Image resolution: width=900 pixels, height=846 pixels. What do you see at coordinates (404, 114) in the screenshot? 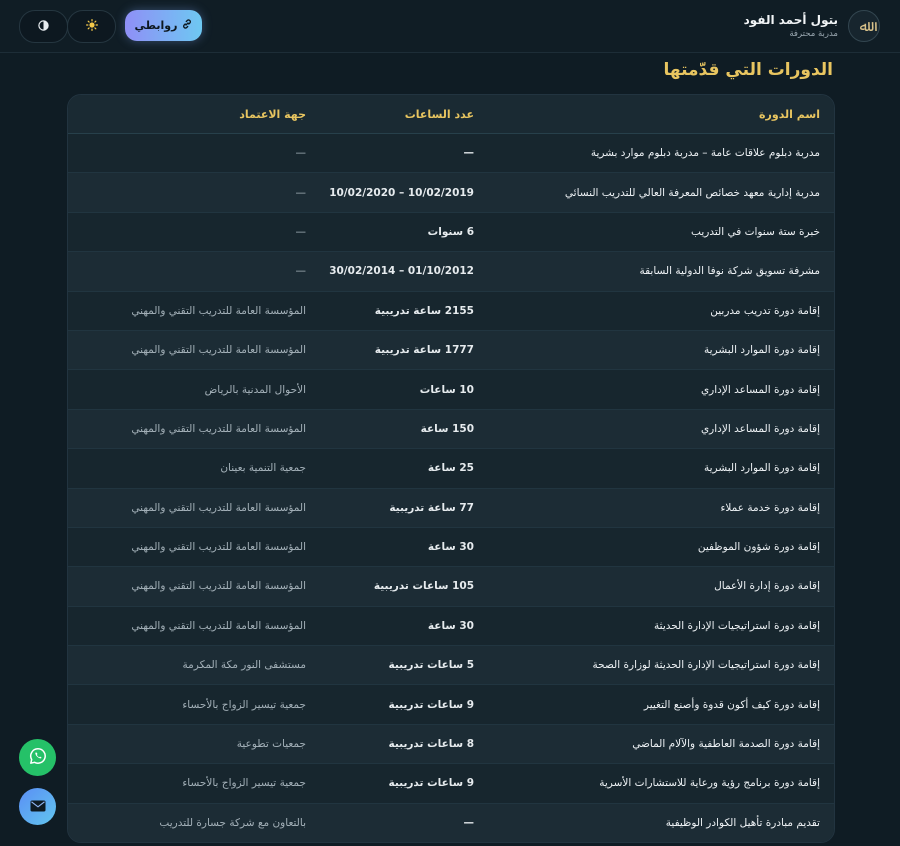
I see `header-hours: عدد الساعات` at bounding box center [404, 114].